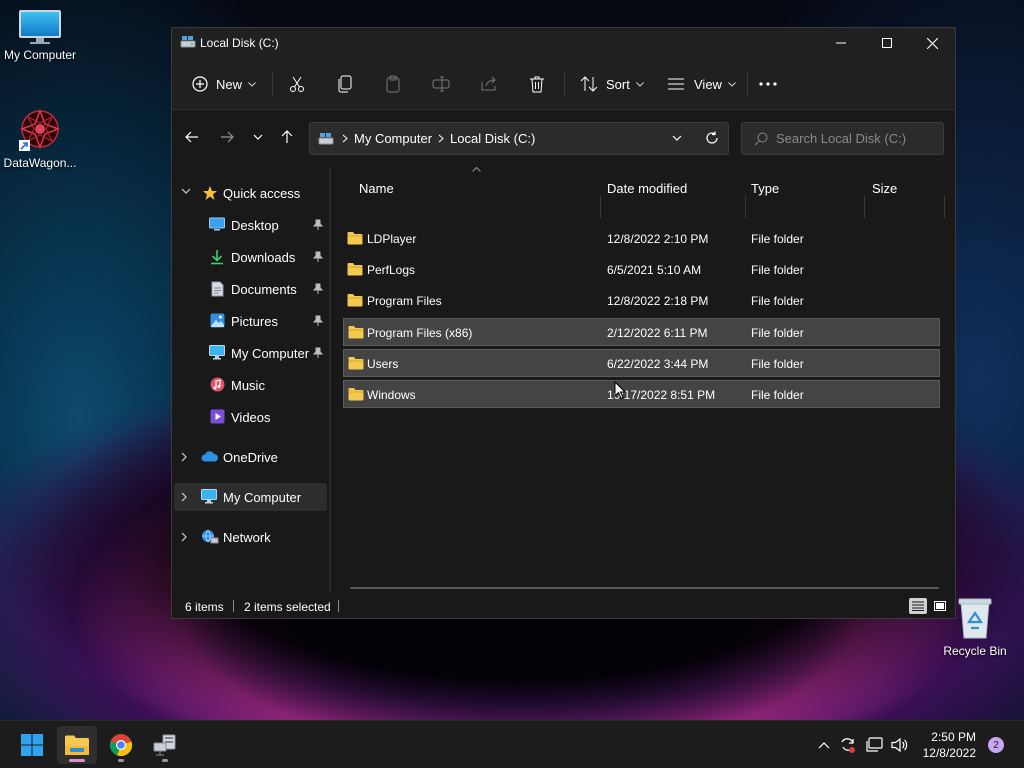  I want to click on table-row: Windows 10/17/2022 8:51 PM File folder, so click(641, 394).